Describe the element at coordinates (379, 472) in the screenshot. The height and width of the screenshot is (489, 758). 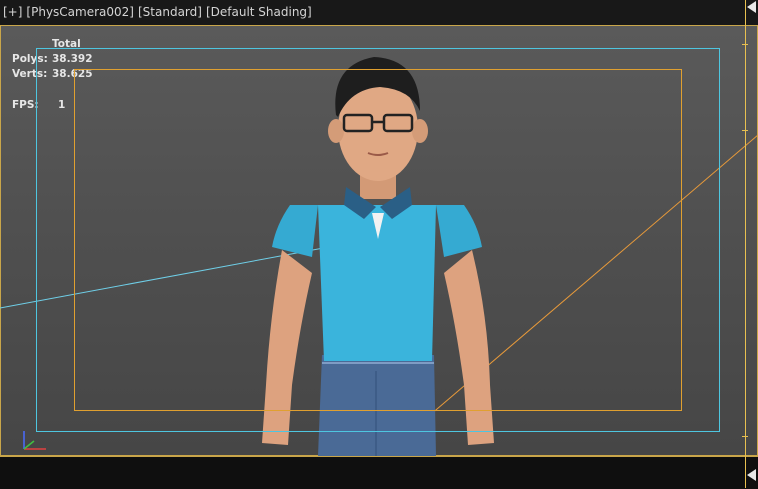
I see `timeline-bar` at that location.